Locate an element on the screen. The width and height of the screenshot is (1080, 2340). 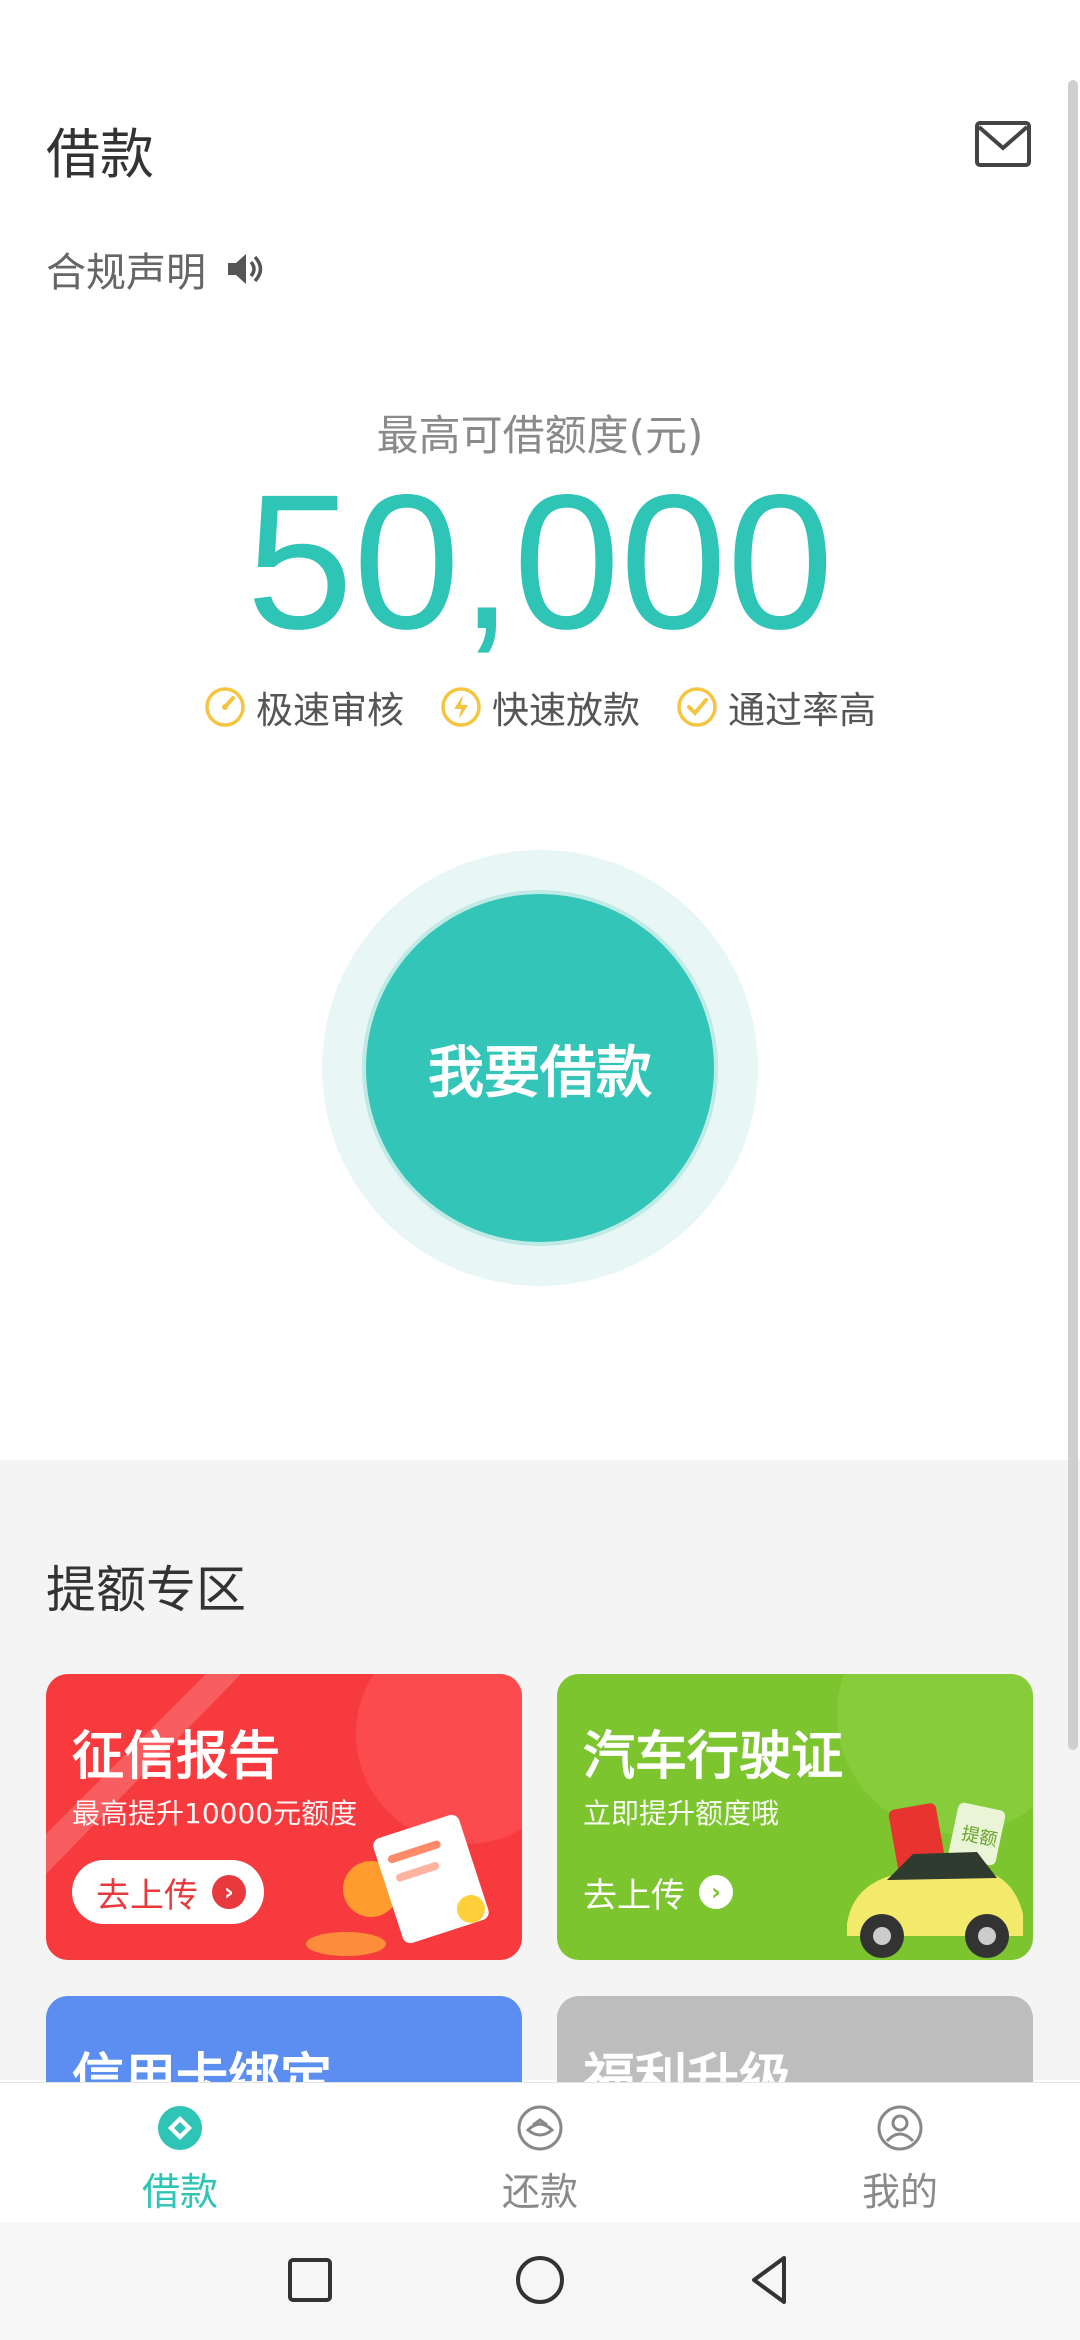
tab-label: 还款 is located at coordinates (539, 2192).